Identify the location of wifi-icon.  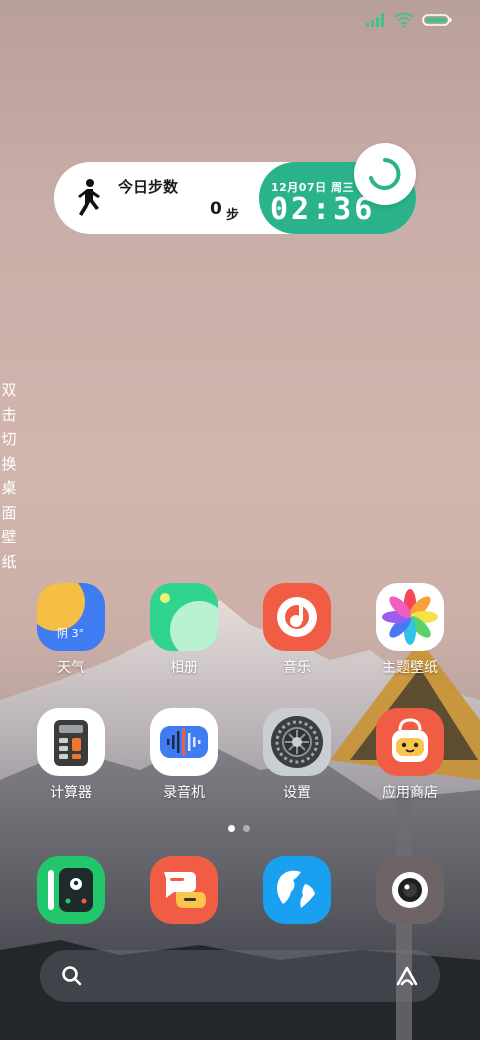
(404, 20).